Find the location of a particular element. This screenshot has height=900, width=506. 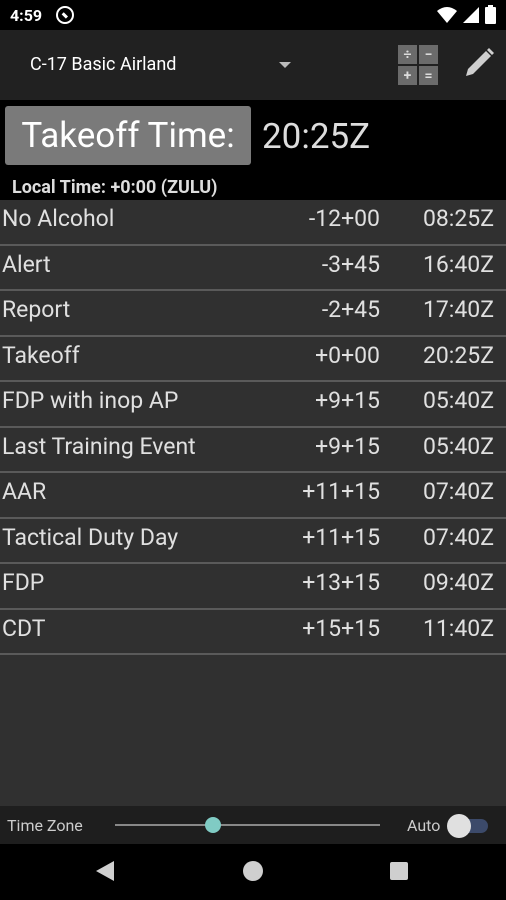

timezone-slider-thumb is located at coordinates (213, 825).